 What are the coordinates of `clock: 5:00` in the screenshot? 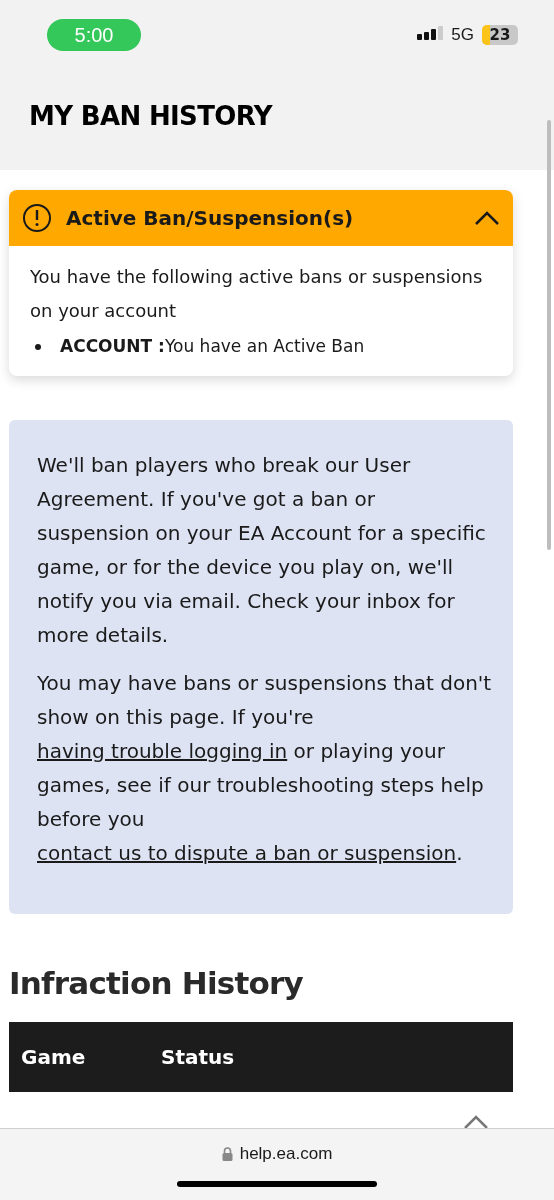 It's located at (94, 35).